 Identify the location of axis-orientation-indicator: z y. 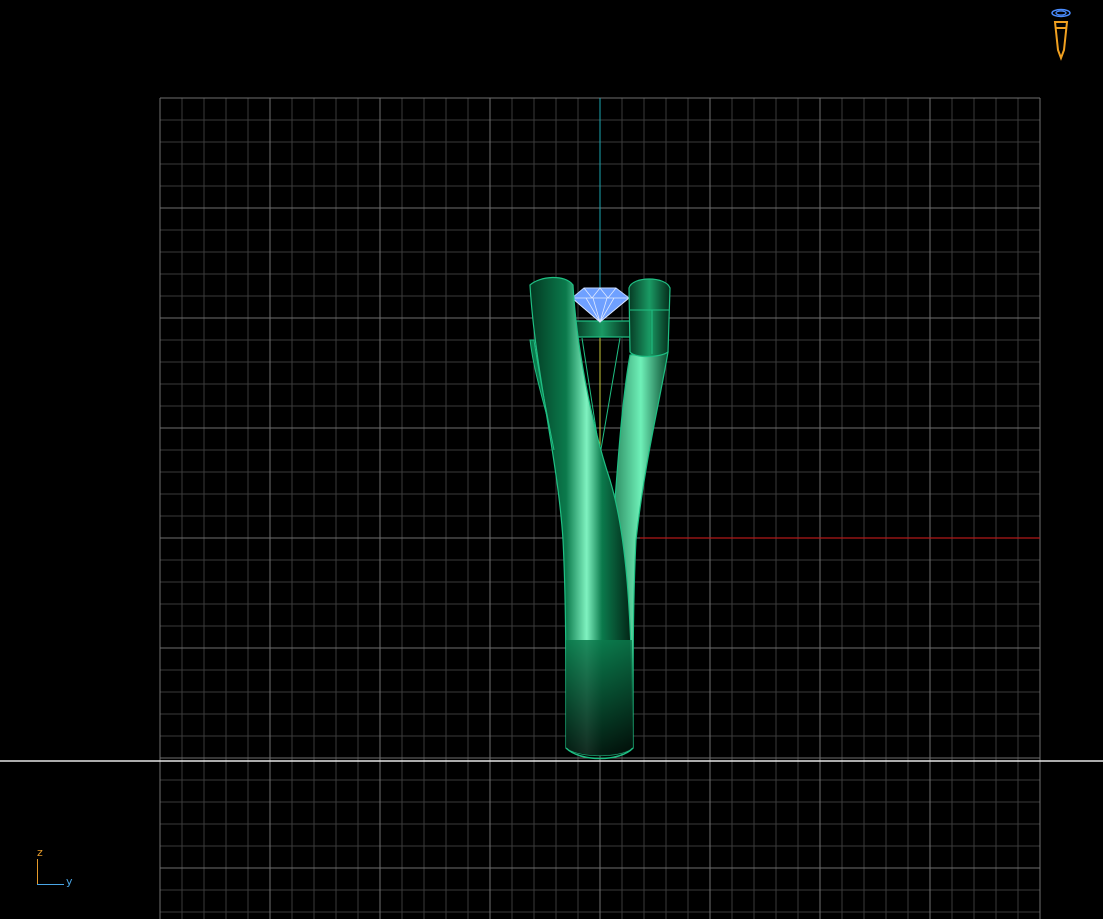
(57, 868).